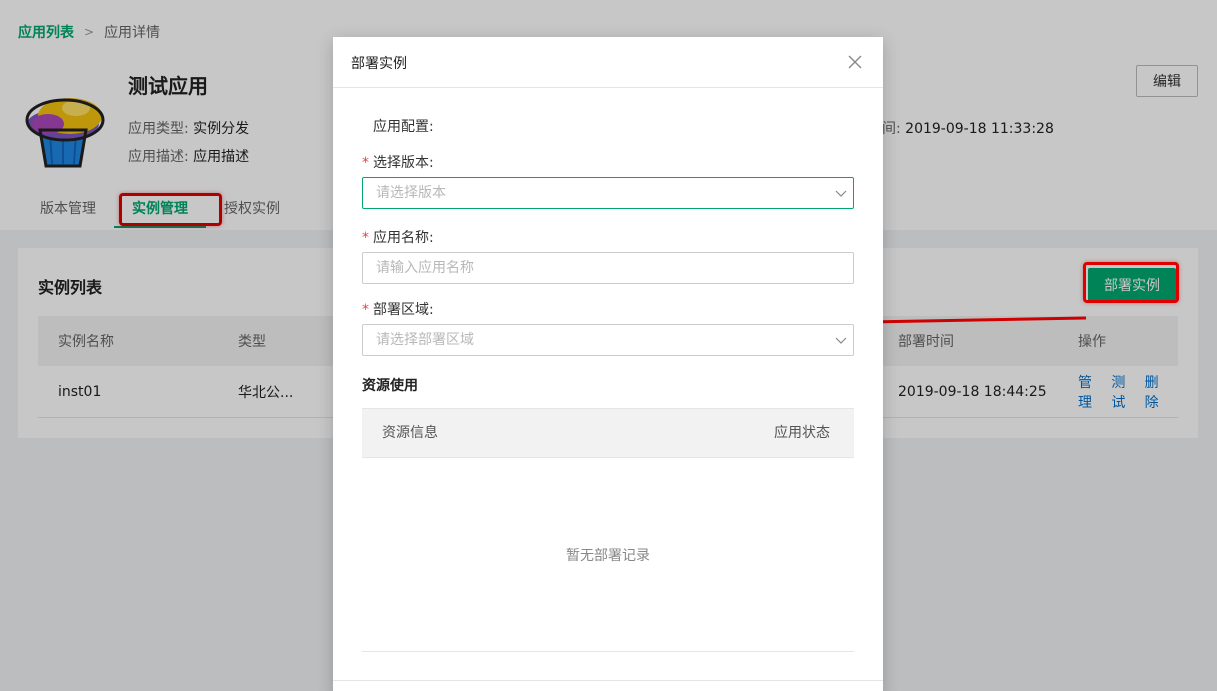 This screenshot has width=1217, height=691. I want to click on col-resource-info: 资源信息, so click(410, 433).